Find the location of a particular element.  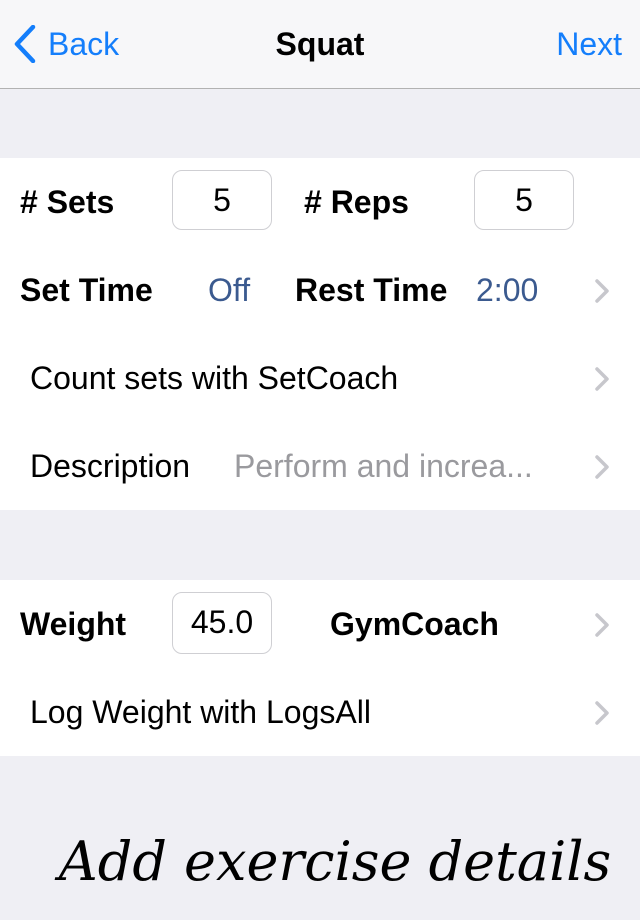

rest-time-label: Rest Time is located at coordinates (371, 290).